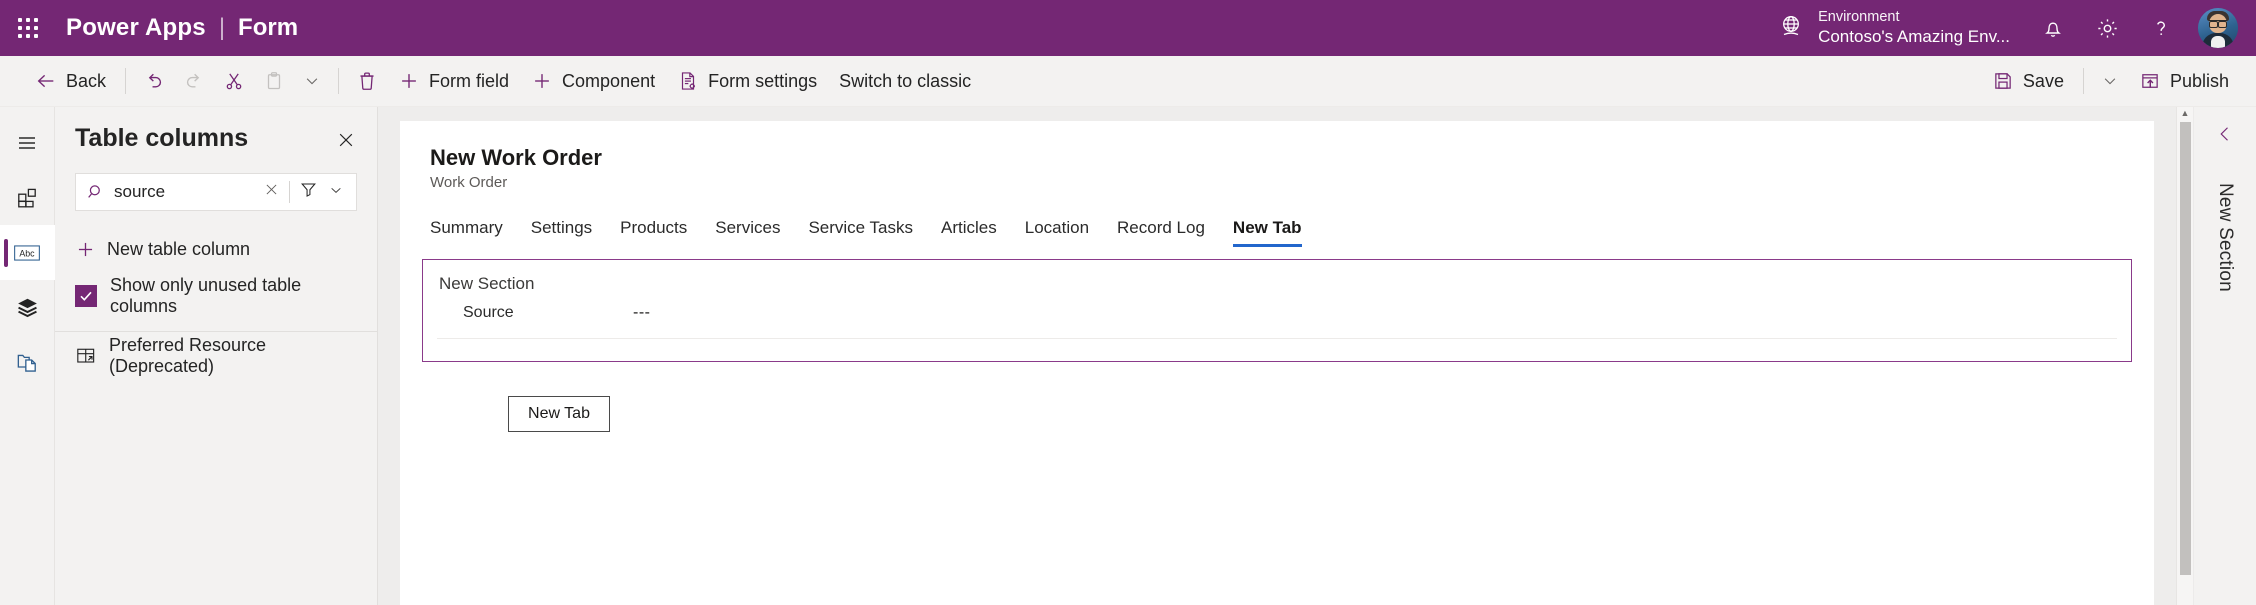  I want to click on publish-button: Publish, so click(2184, 81).